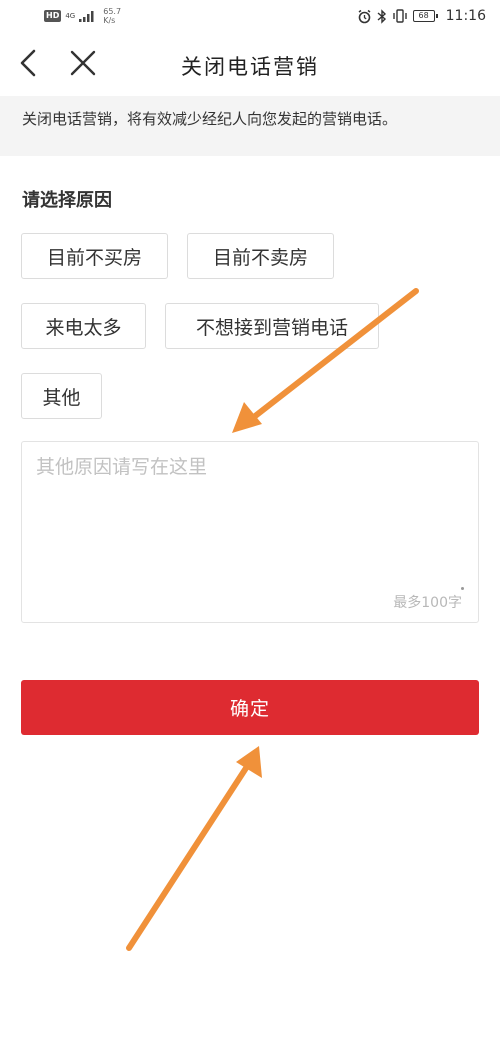 The image size is (500, 1039). What do you see at coordinates (86, 16) in the screenshot?
I see `signal-icon` at bounding box center [86, 16].